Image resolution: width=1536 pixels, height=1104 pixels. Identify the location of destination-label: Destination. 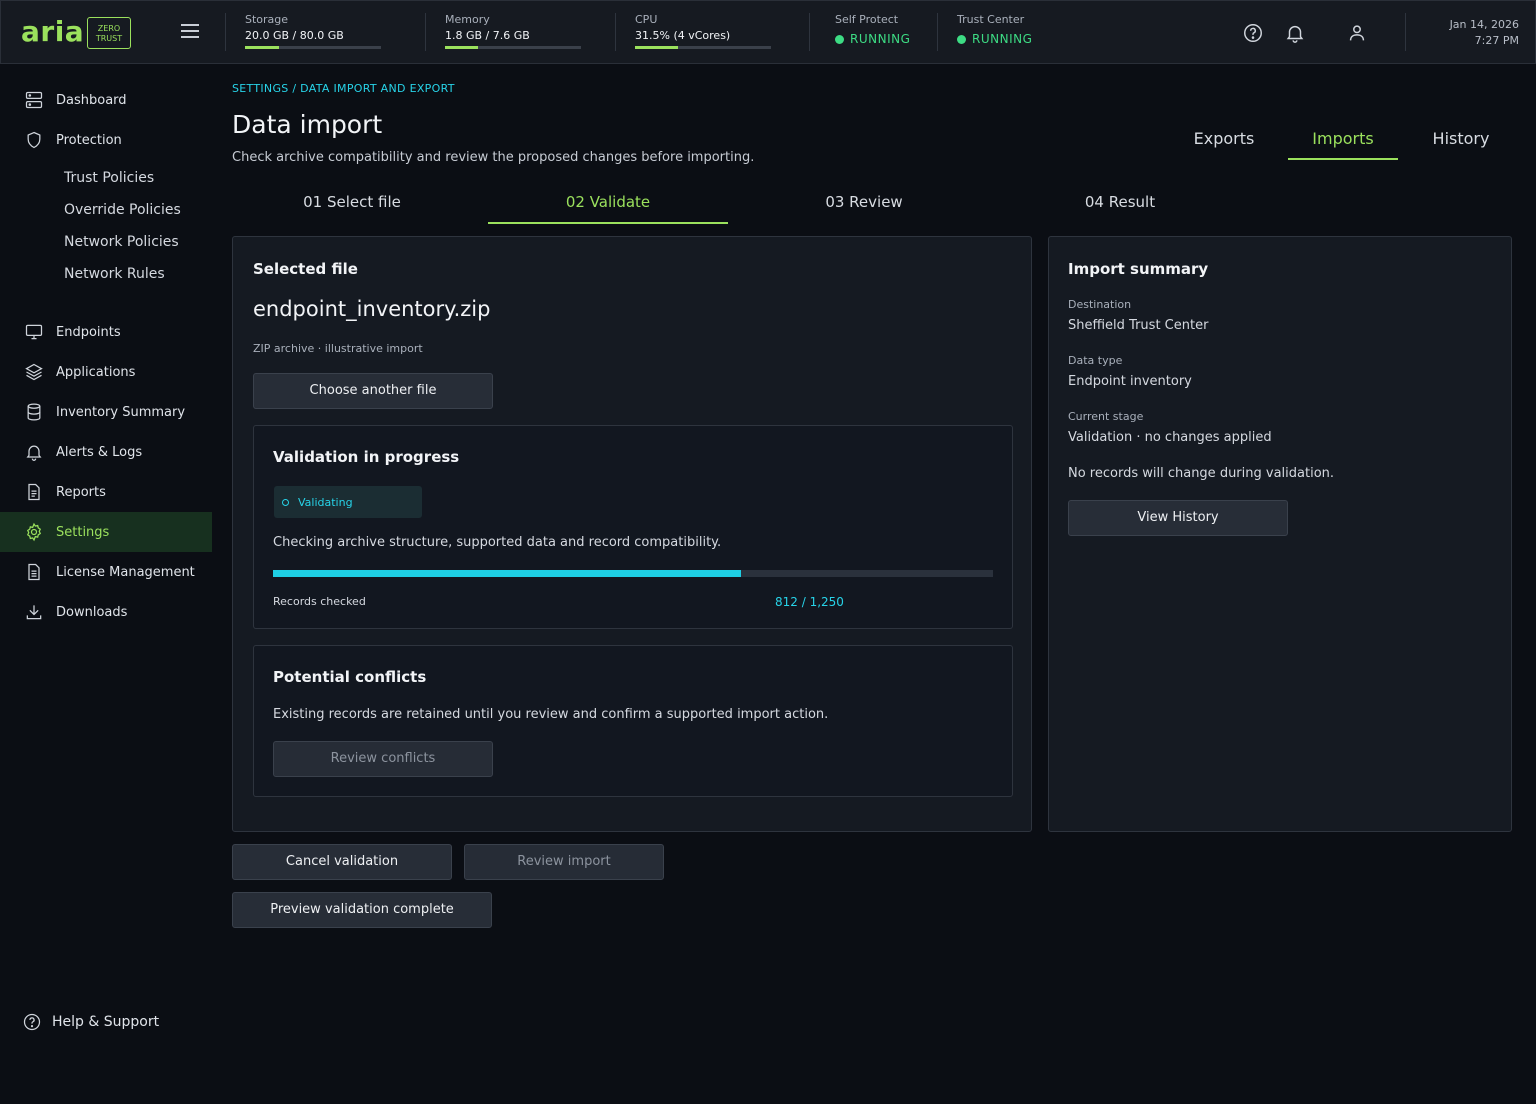
(1100, 304).